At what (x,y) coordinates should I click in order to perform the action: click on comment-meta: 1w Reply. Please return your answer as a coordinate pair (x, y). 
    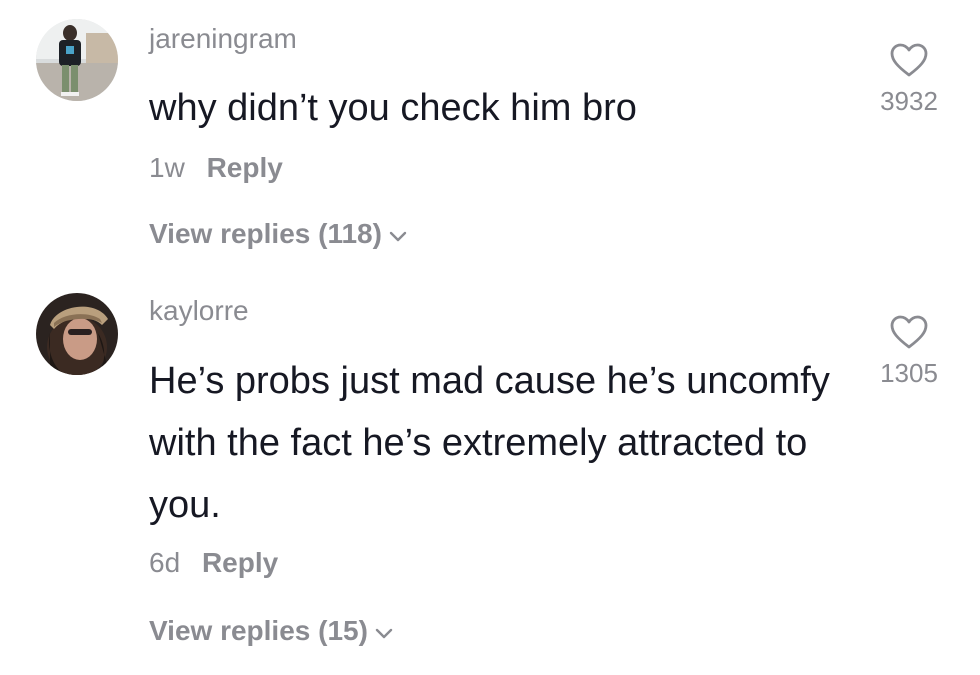
    Looking at the image, I should click on (216, 168).